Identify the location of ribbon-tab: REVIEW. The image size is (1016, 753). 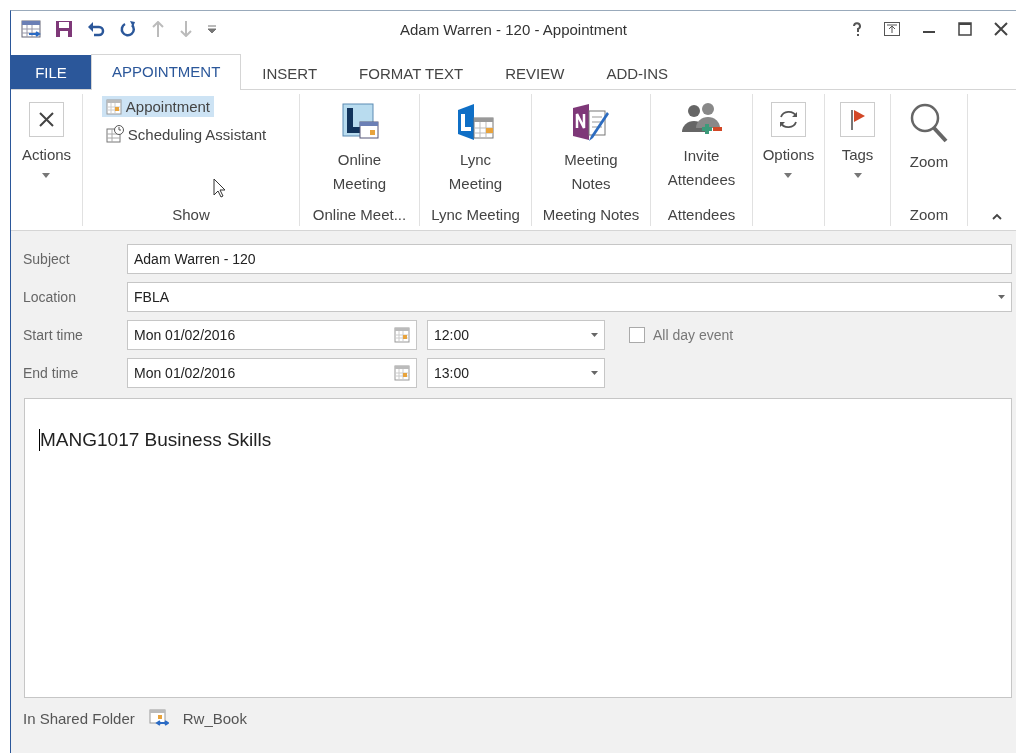
(535, 73).